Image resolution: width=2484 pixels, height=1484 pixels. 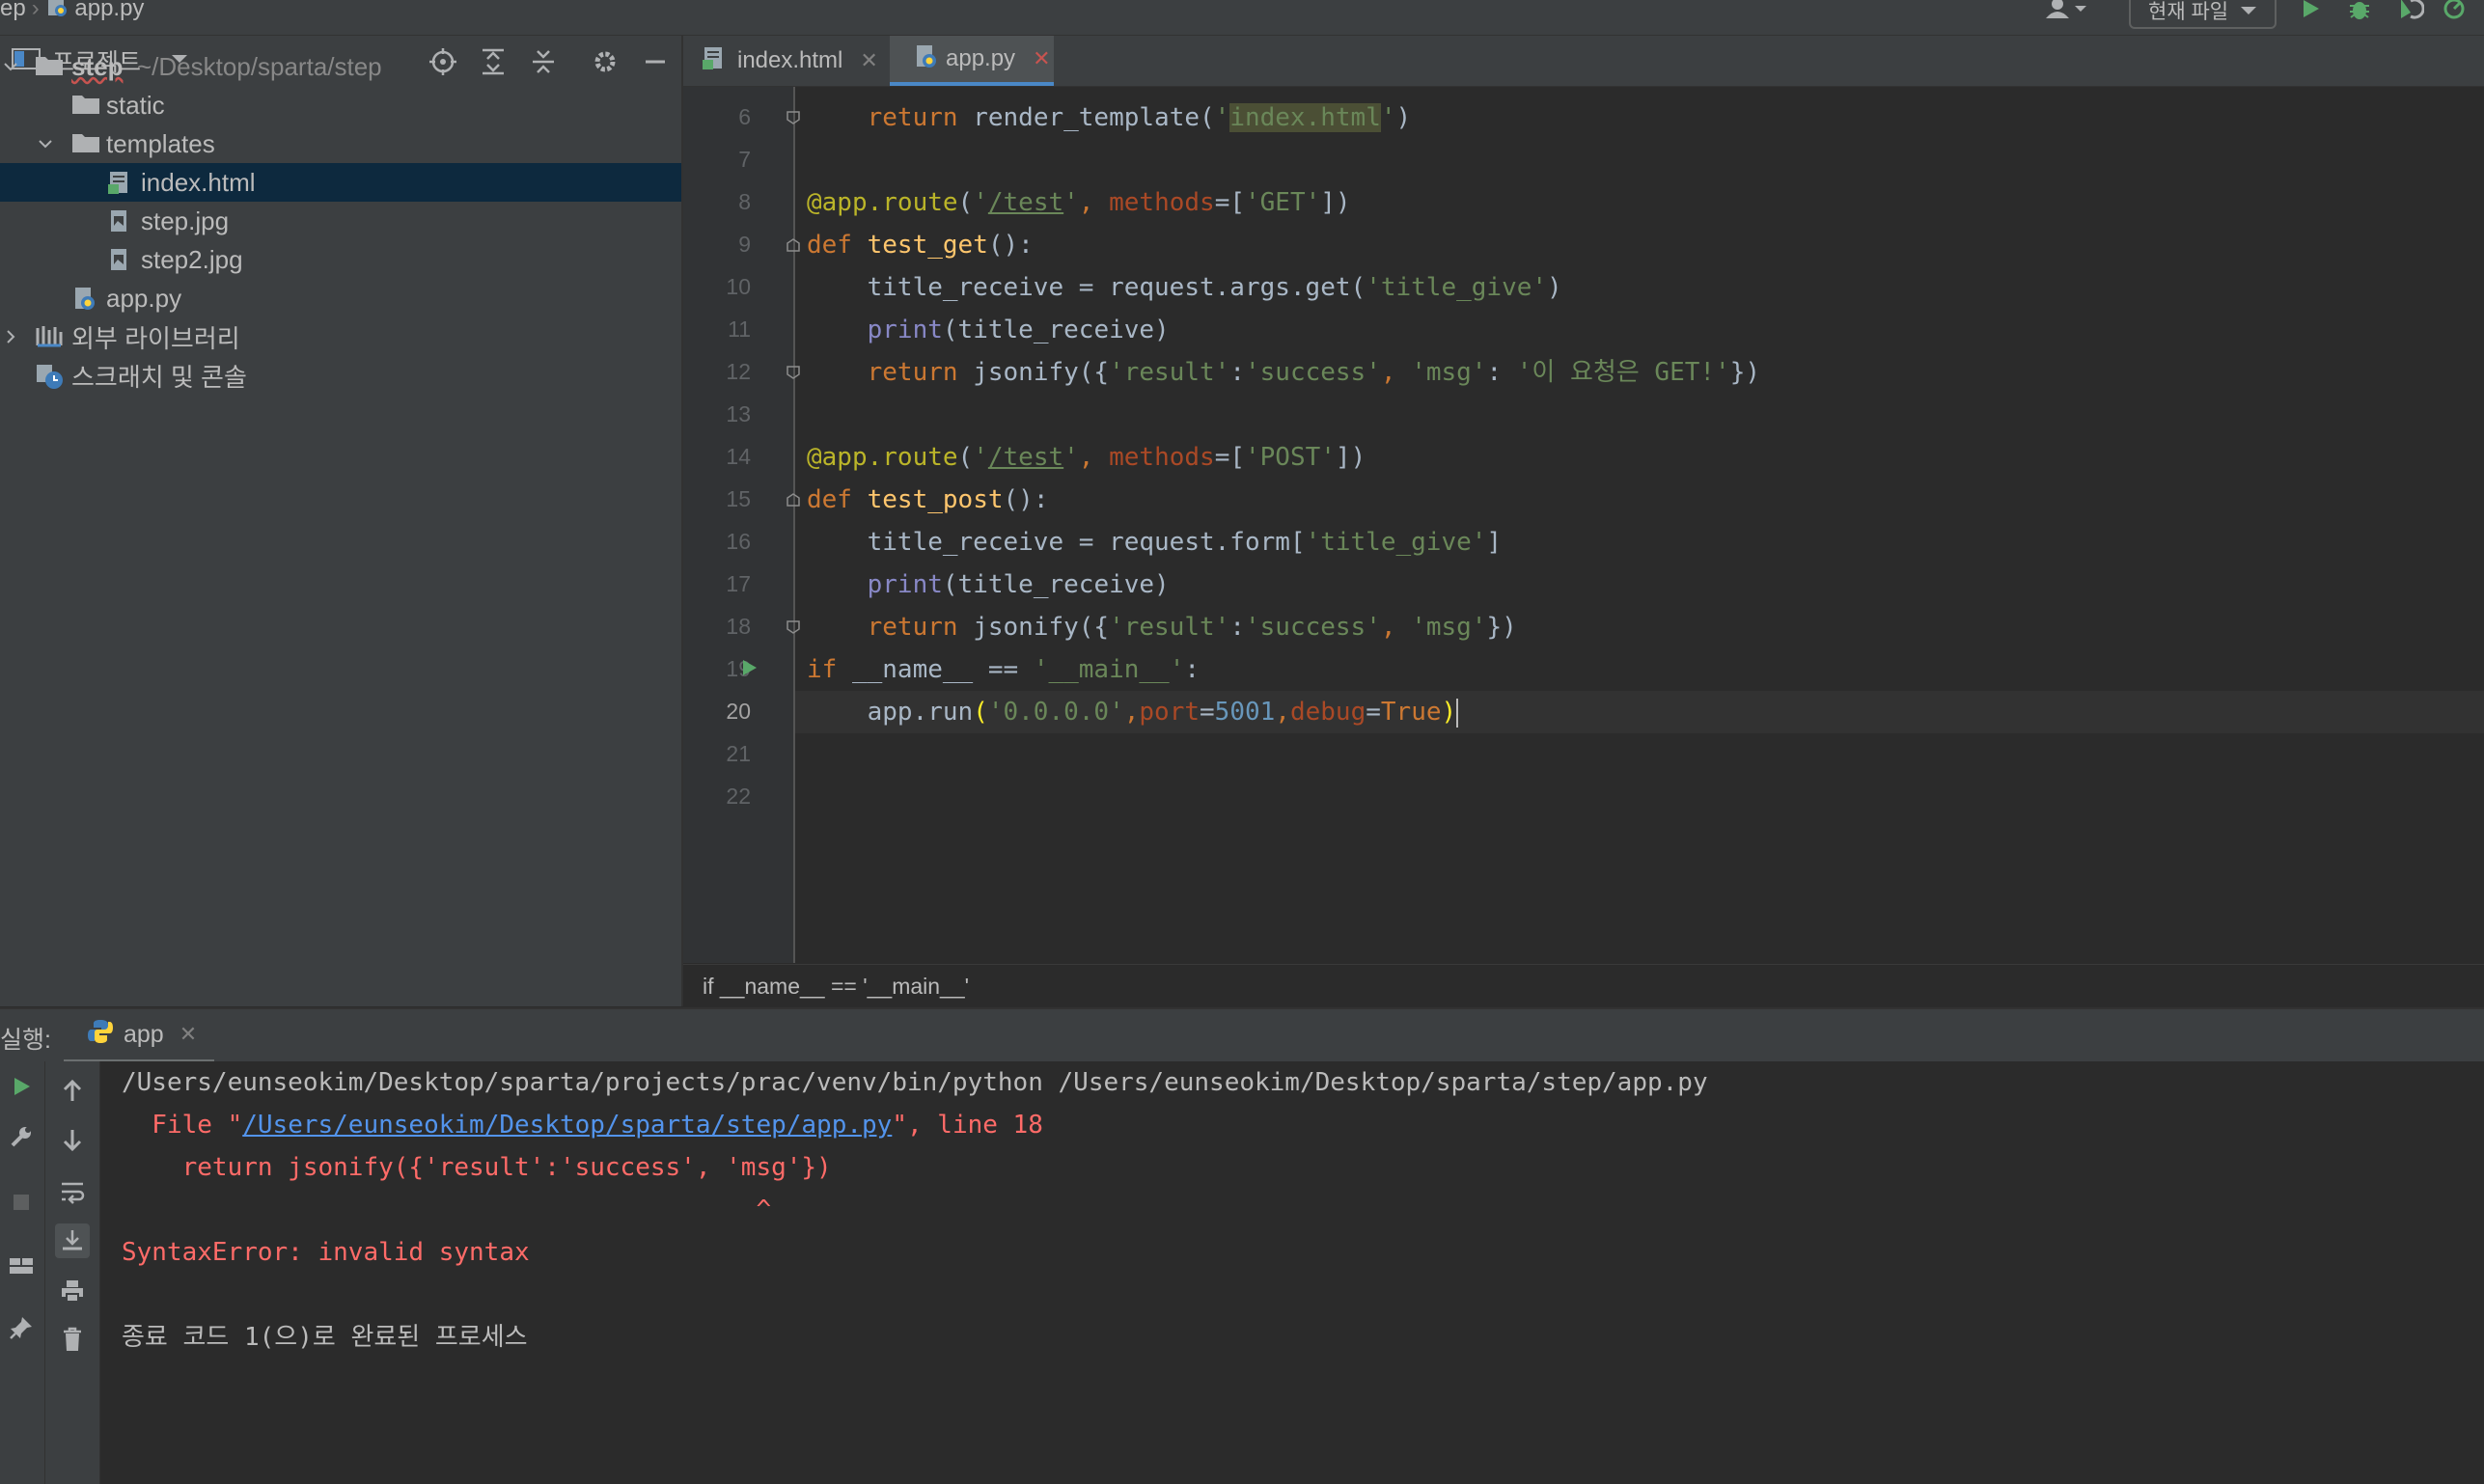 What do you see at coordinates (750, 670) in the screenshot?
I see `run-gutter-icon` at bounding box center [750, 670].